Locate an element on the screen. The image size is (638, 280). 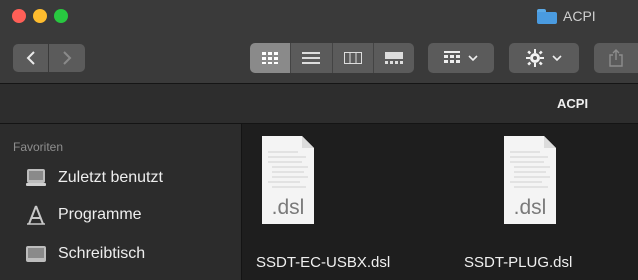
chevron-right-icon is located at coordinates (67, 58).